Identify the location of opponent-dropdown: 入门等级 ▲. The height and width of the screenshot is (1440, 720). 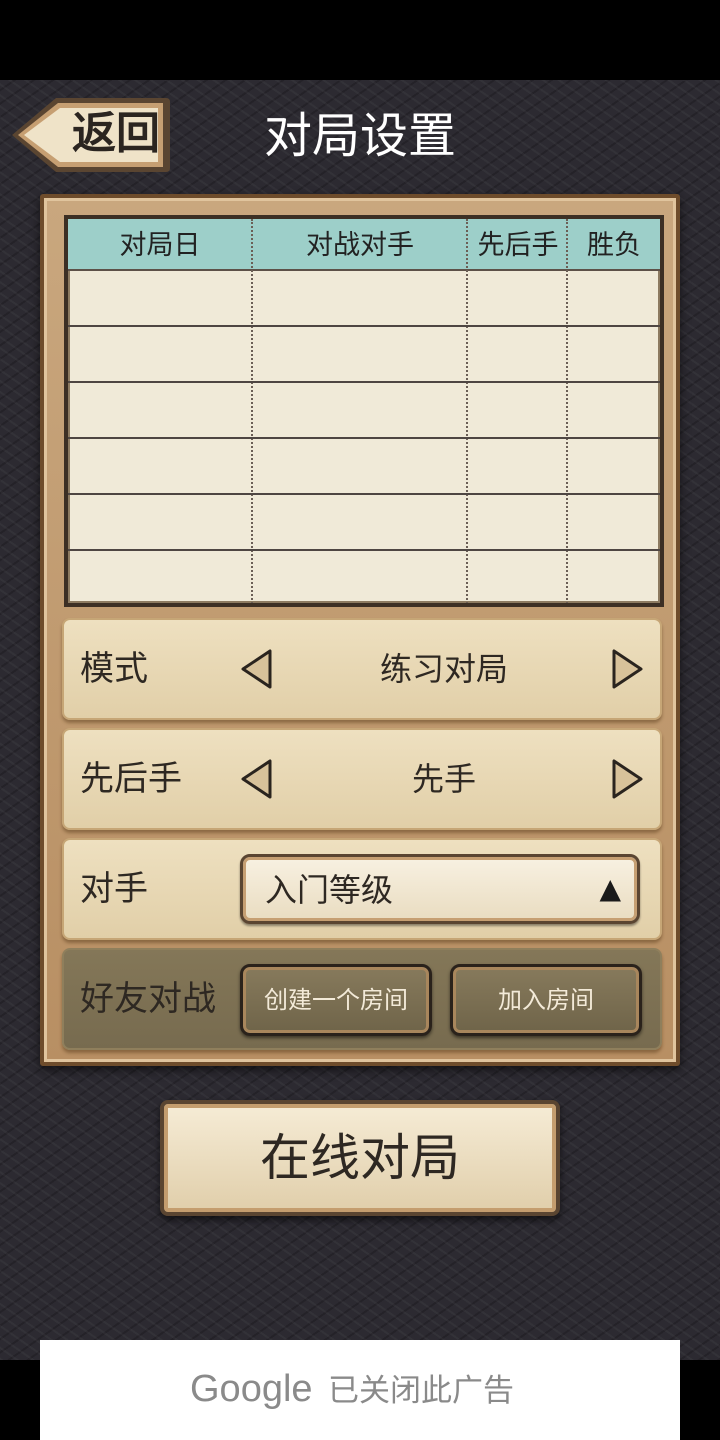
(440, 889).